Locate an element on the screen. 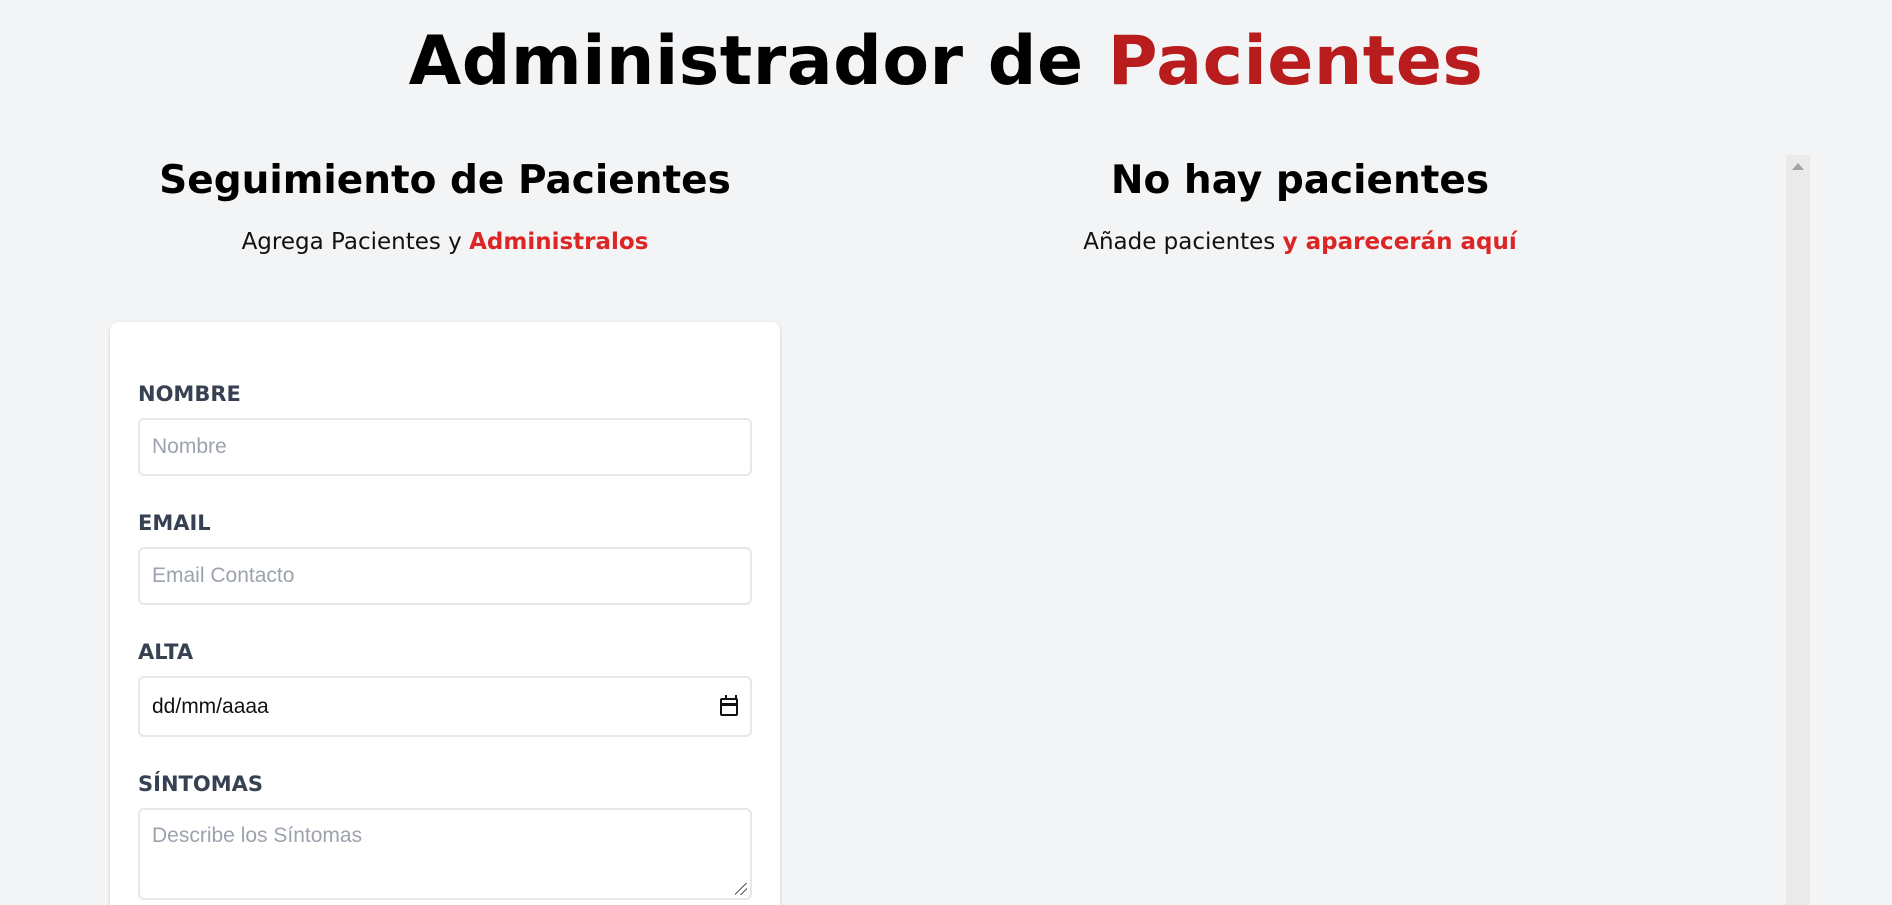 This screenshot has width=1892, height=905. list-section-title: No hay pacientes is located at coordinates (1300, 180).